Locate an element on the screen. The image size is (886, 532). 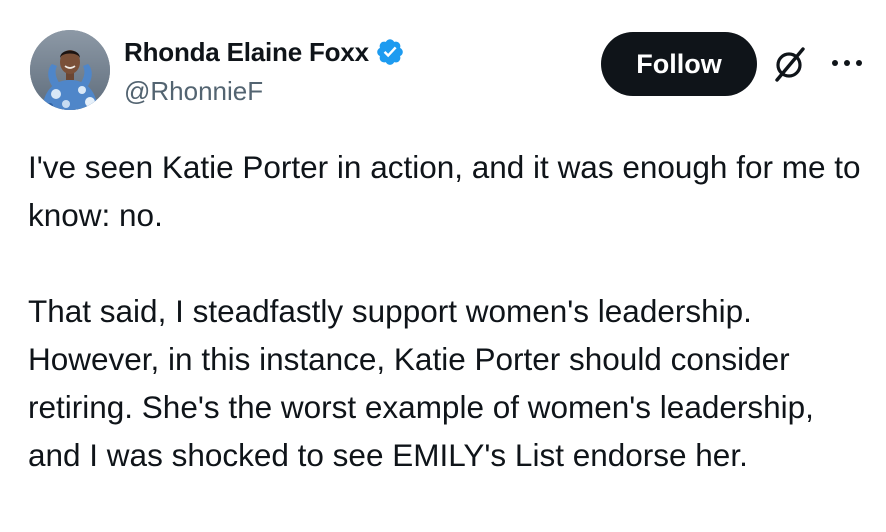
verified-badge-icon is located at coordinates (390, 52).